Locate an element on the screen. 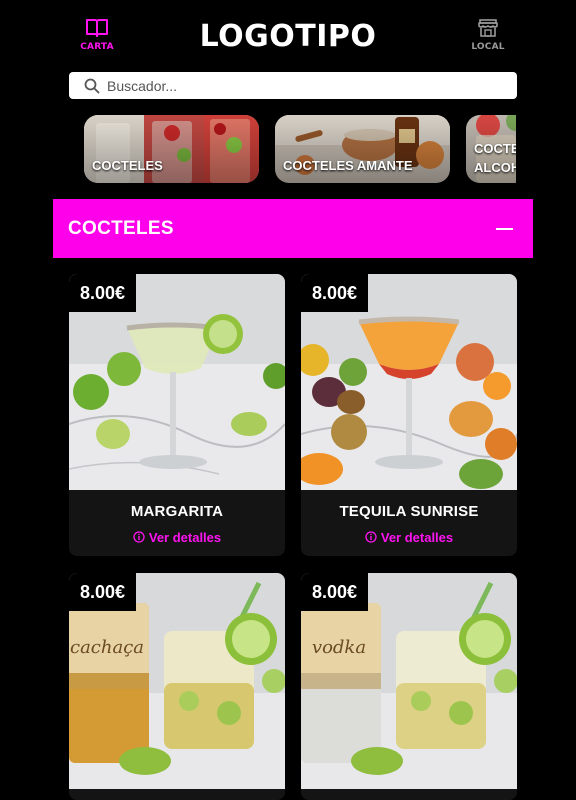 This screenshot has width=576, height=800. search-bar is located at coordinates (293, 85).